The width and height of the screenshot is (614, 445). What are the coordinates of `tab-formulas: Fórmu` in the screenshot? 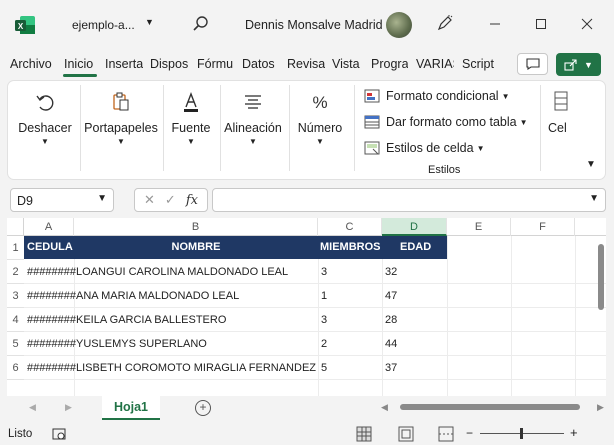 It's located at (216, 64).